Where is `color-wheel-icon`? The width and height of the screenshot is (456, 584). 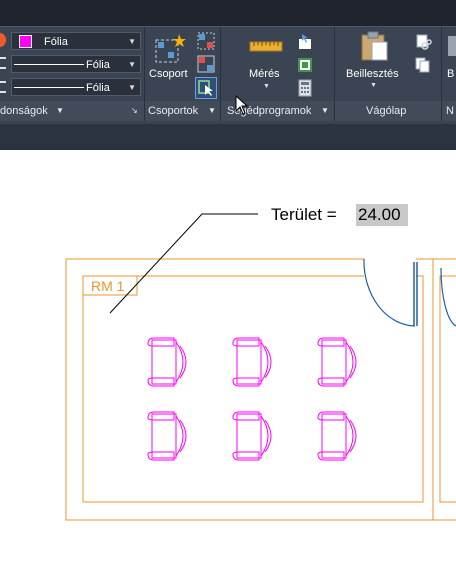 color-wheel-icon is located at coordinates (3, 40).